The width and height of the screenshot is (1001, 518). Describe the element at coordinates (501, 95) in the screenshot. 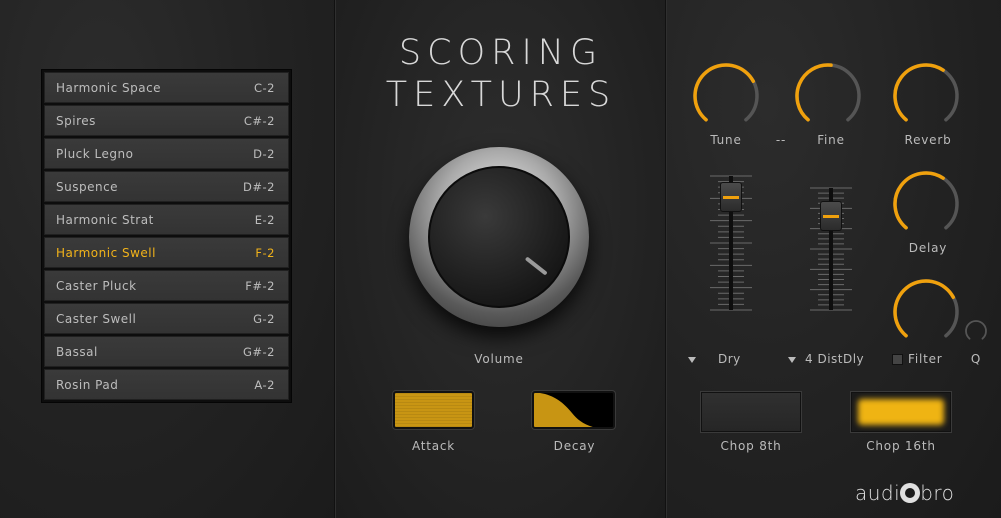

I see `title-line-2: TEXTURES` at that location.